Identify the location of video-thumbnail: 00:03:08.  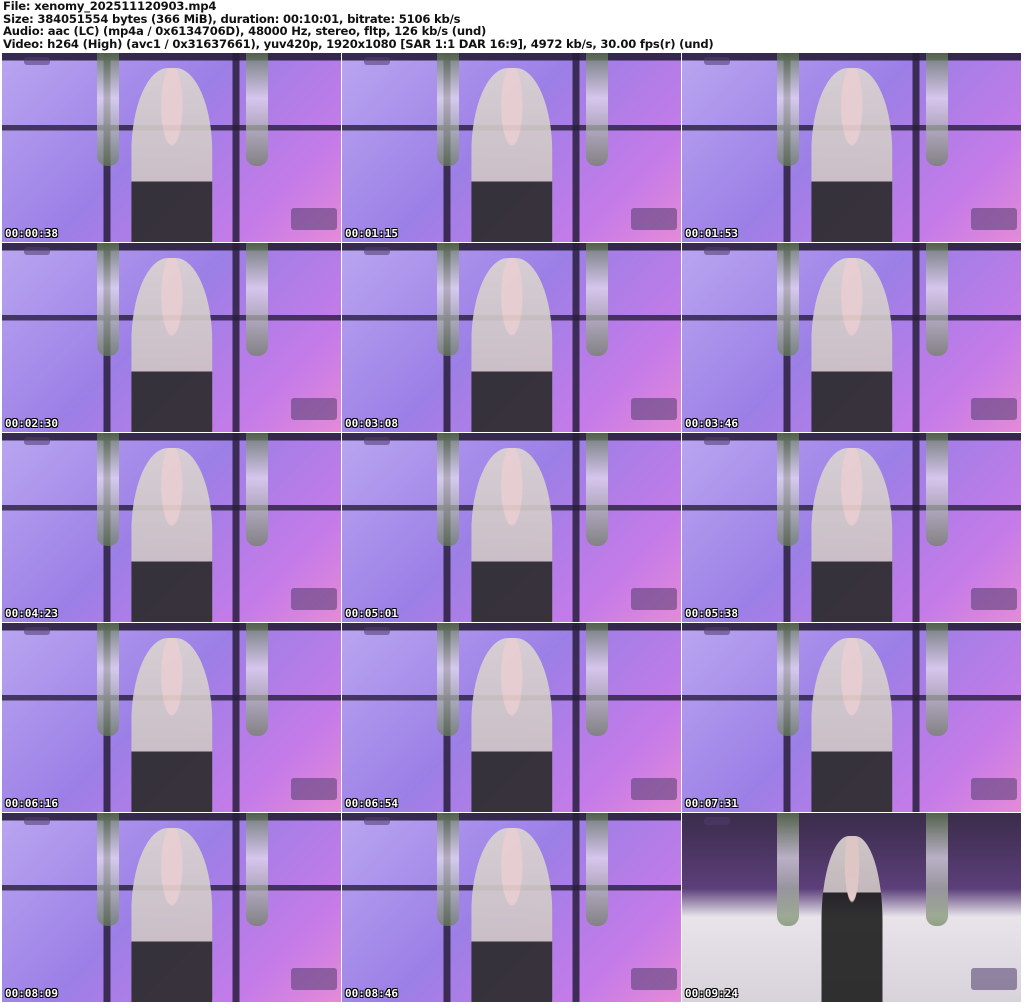
(511, 337).